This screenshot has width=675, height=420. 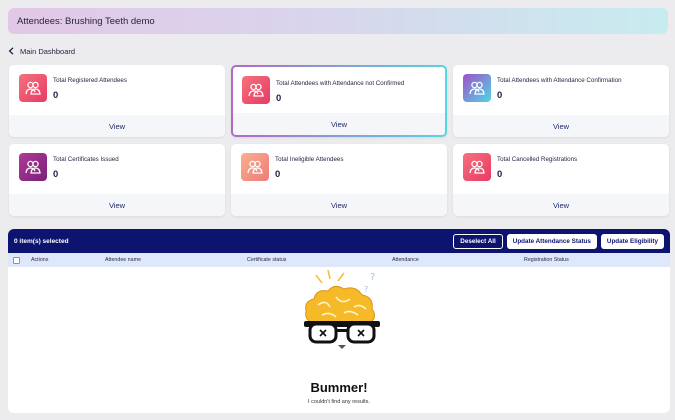 I want to click on column-header-certificate-status: Certificate status, so click(x=266, y=260).